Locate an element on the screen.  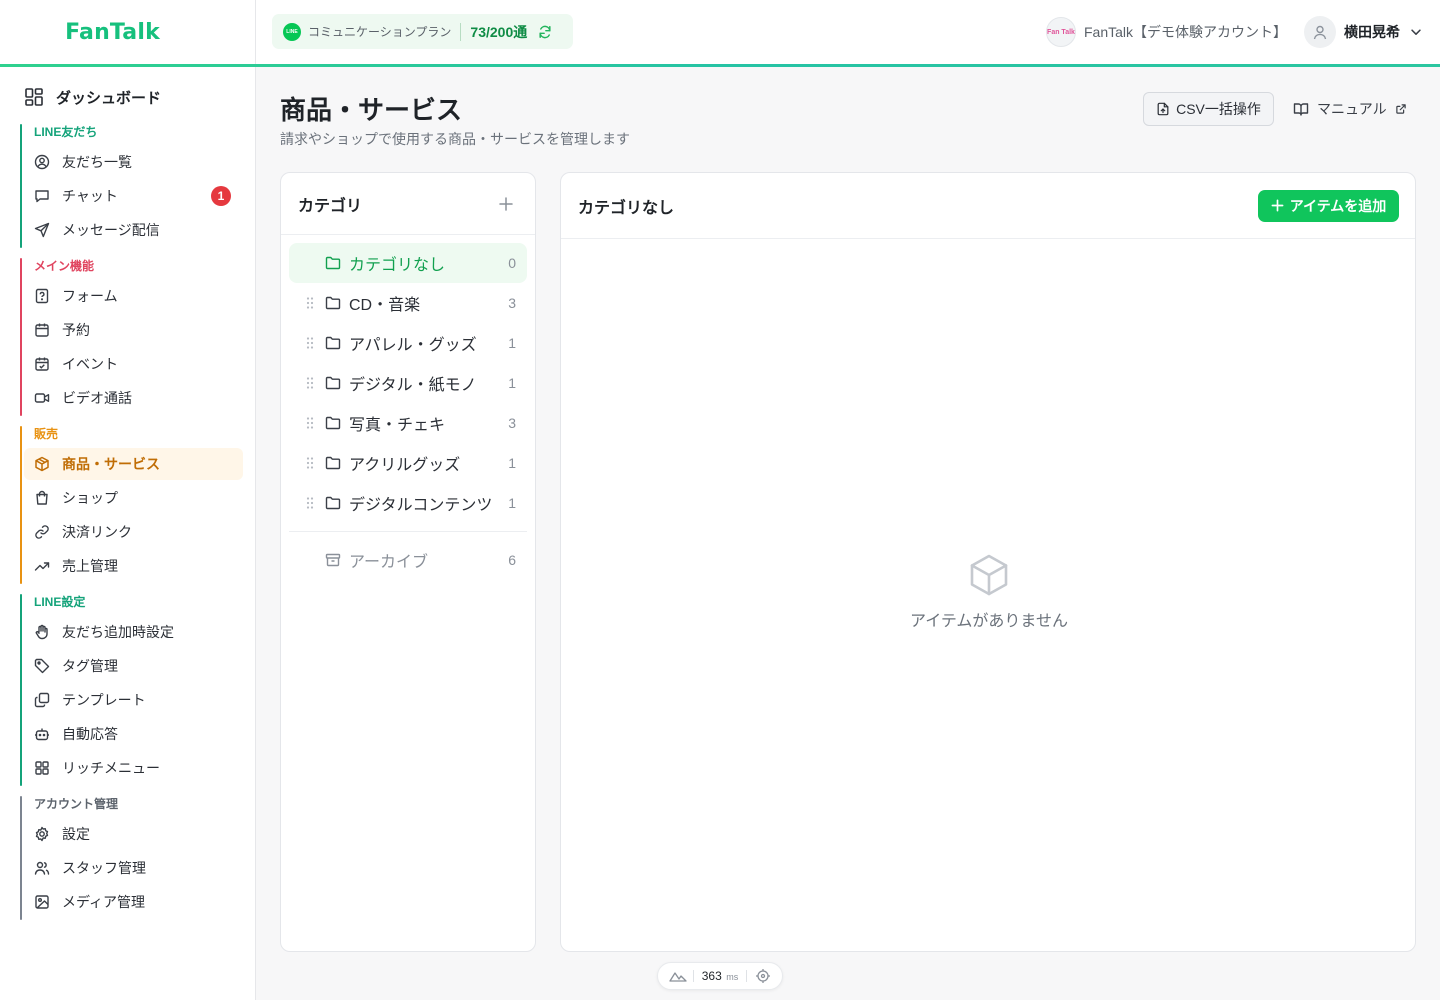
nav-dashboard: ダッシュボード is located at coordinates (92, 97).